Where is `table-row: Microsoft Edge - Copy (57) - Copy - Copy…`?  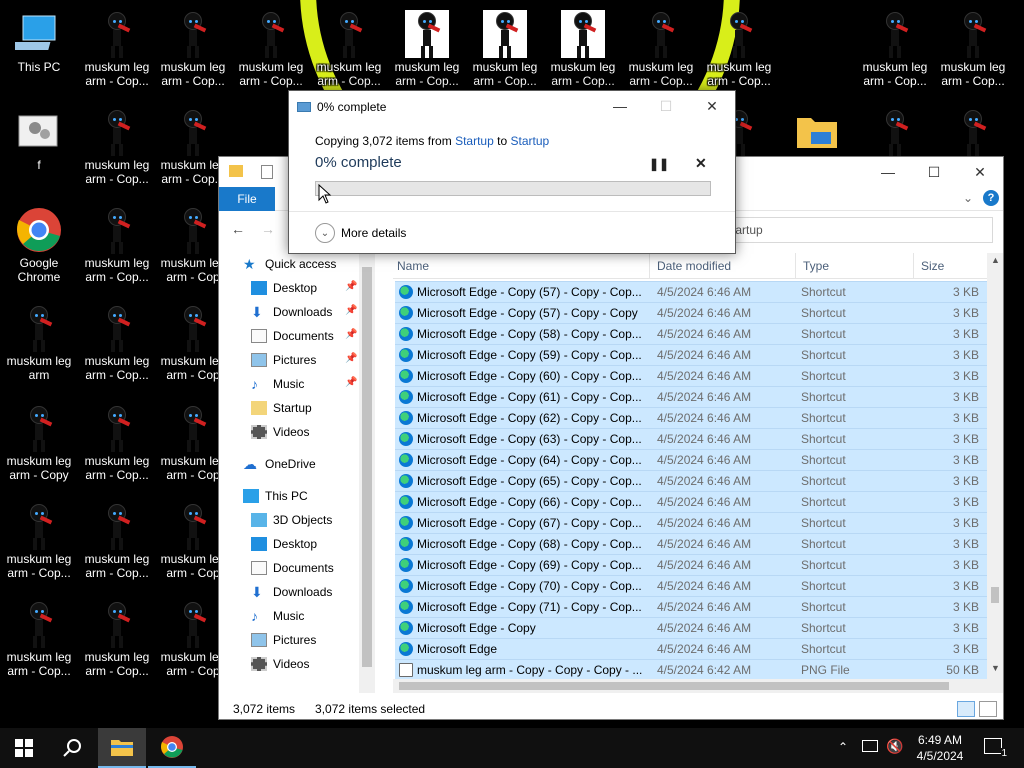 table-row: Microsoft Edge - Copy (57) - Copy - Copy… is located at coordinates (691, 312).